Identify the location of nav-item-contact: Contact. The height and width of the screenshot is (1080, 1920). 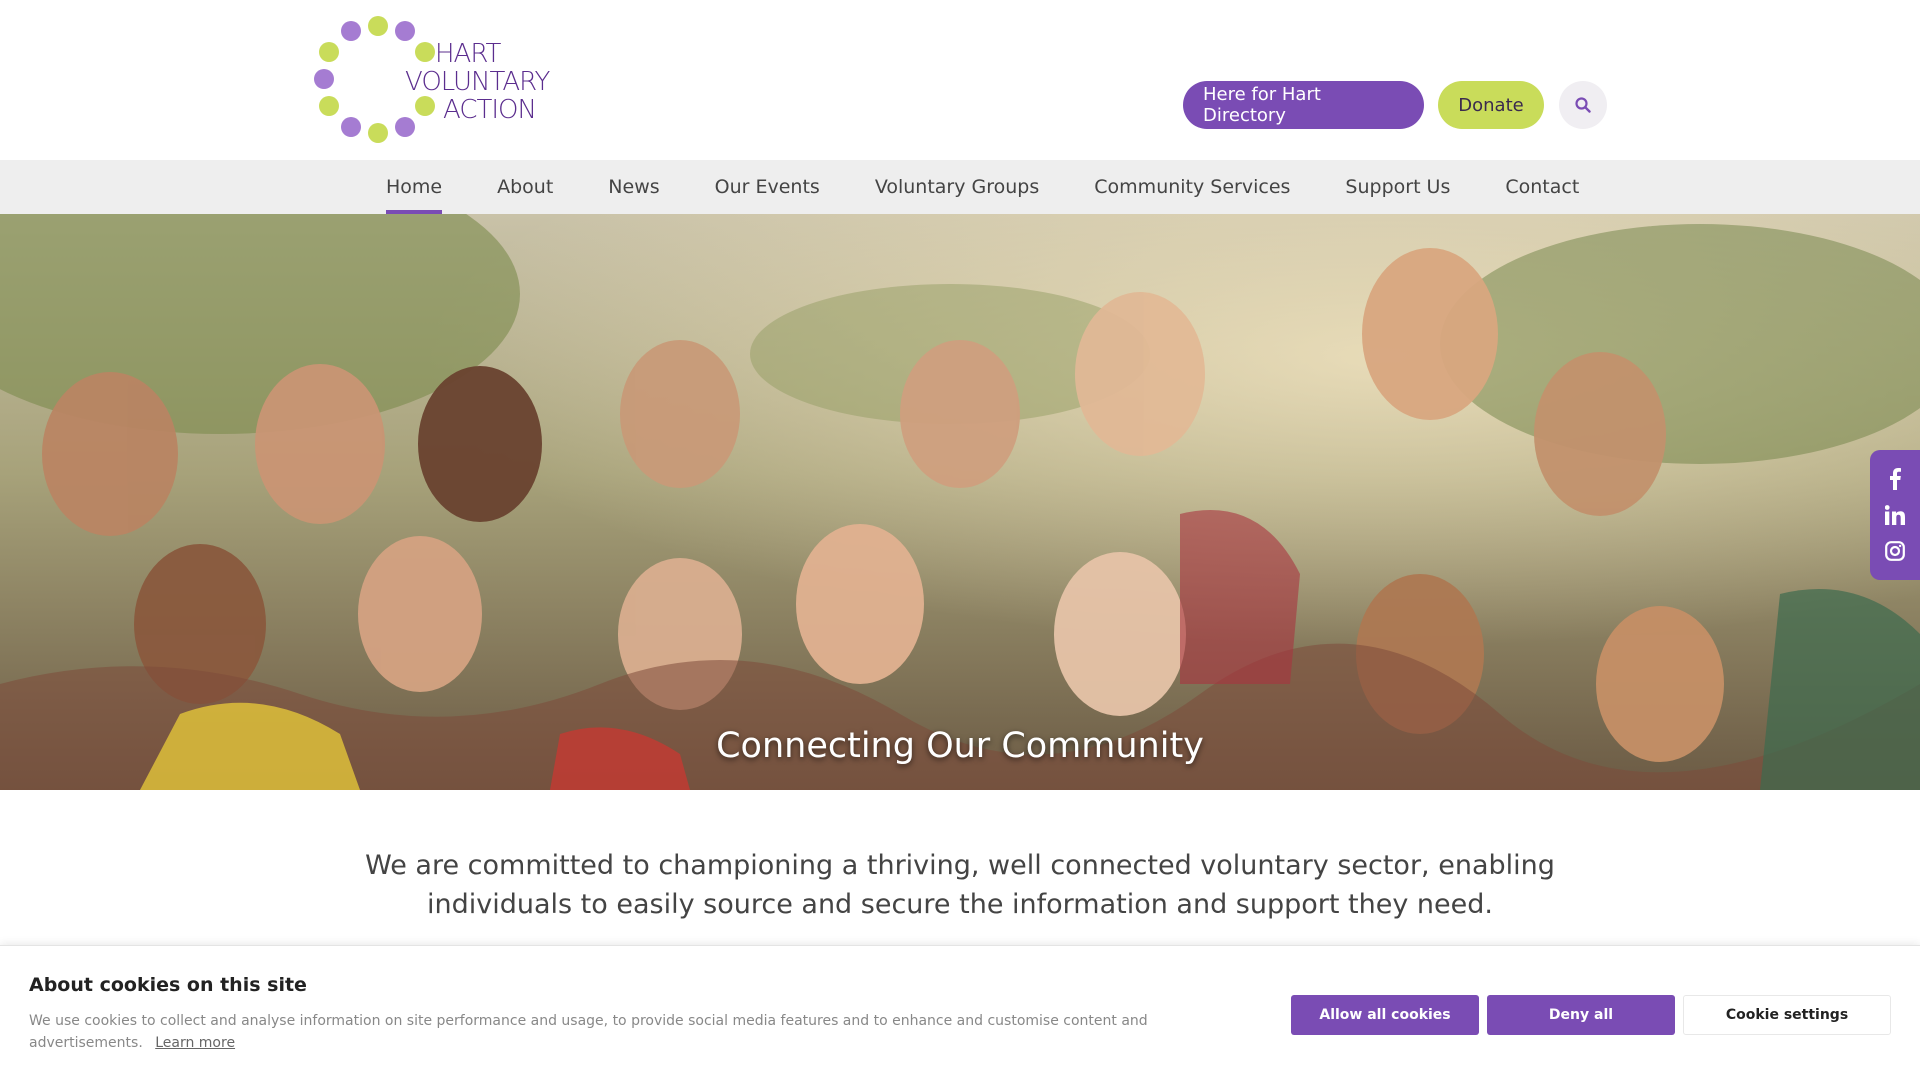
(1542, 187).